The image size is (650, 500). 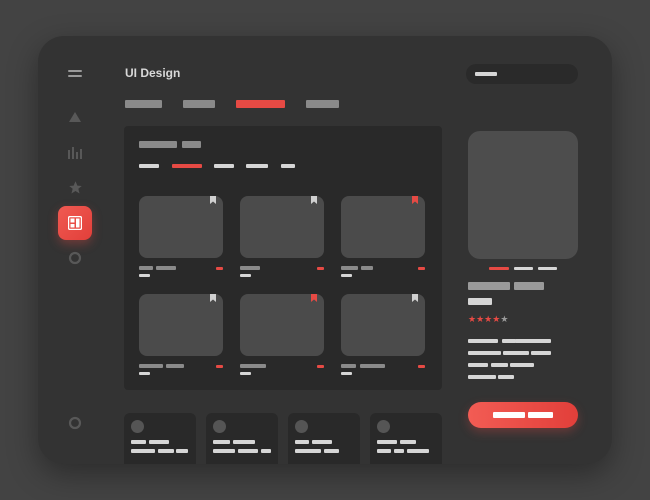 I want to click on rating-stars: ★★★★★, so click(x=488, y=319).